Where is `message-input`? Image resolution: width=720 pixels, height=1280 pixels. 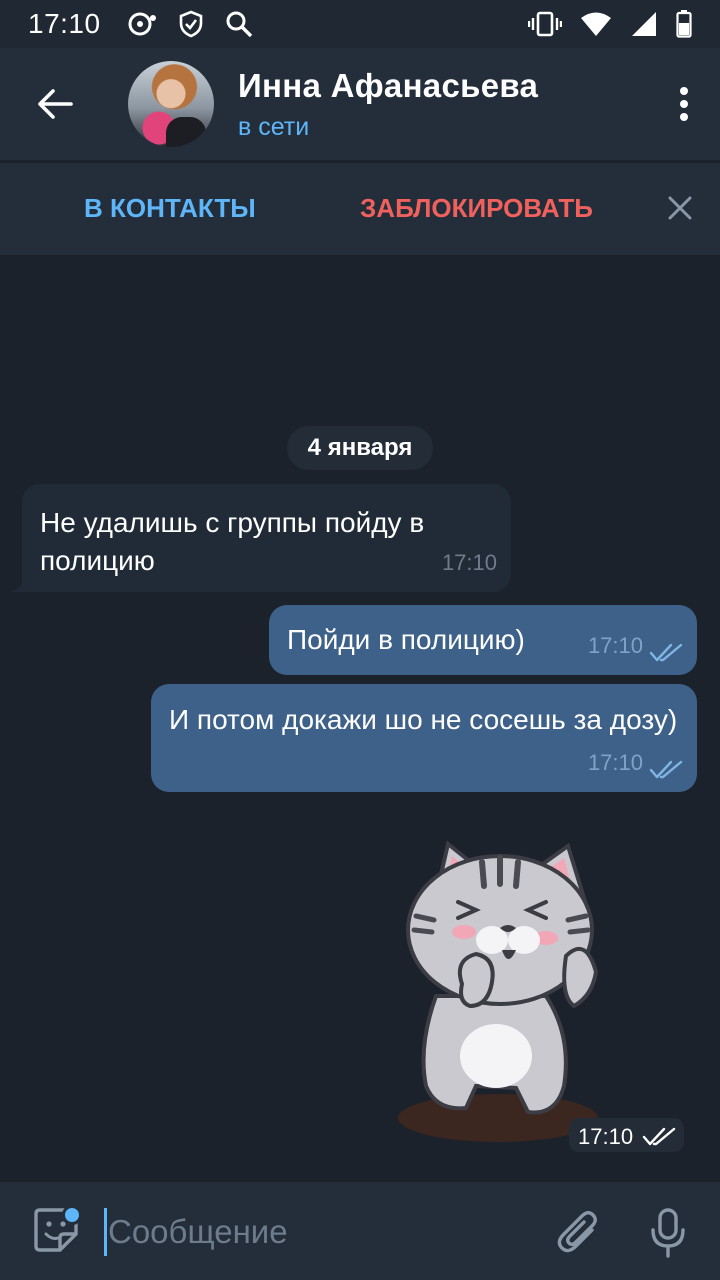
message-input is located at coordinates (318, 1232).